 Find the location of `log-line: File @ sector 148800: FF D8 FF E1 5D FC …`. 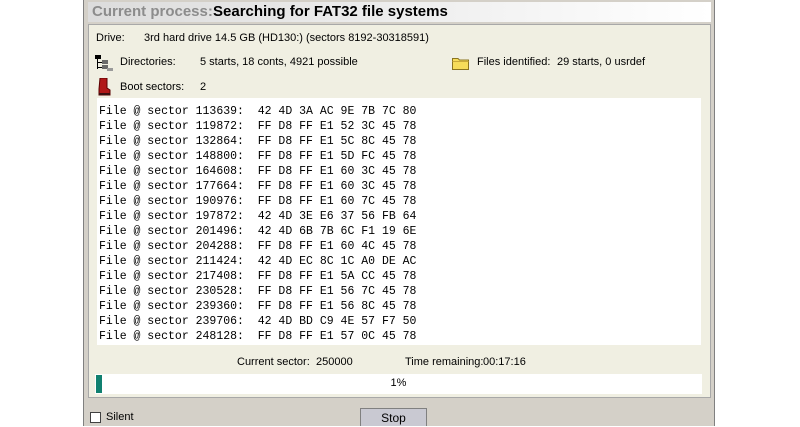

log-line: File @ sector 148800: FF D8 FF E1 5D FC … is located at coordinates (258, 156).